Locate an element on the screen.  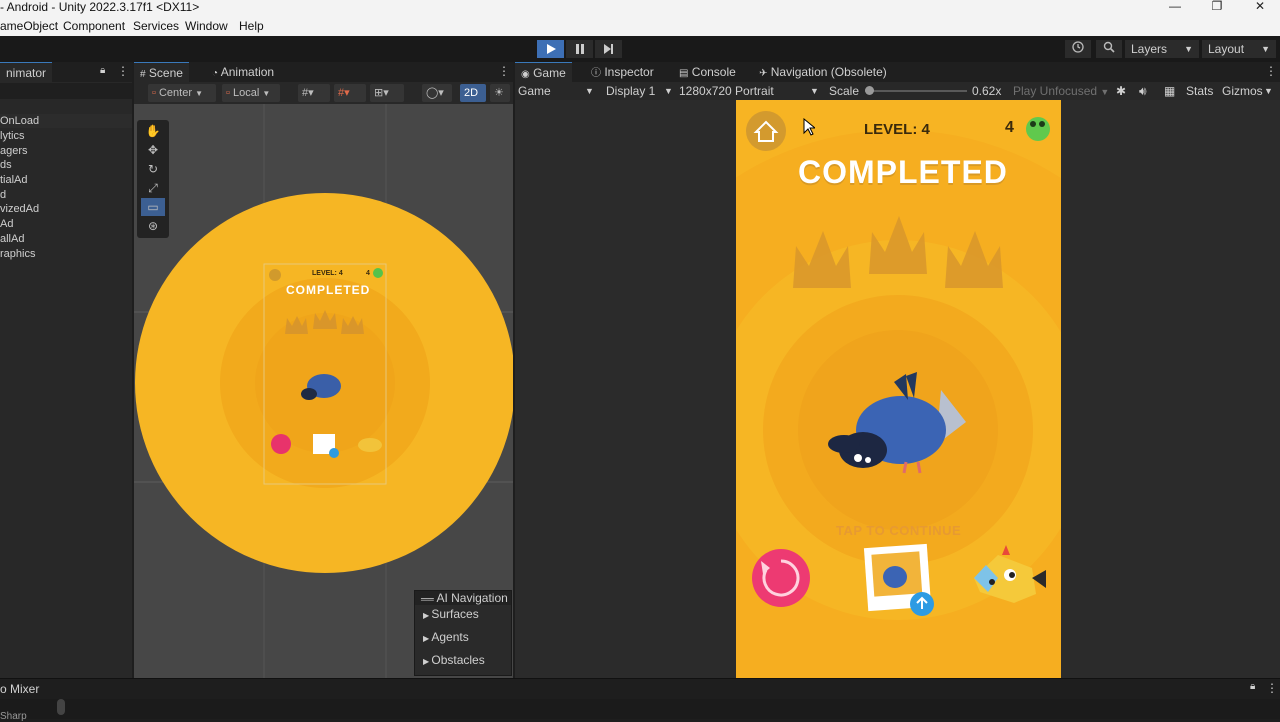
increment-snap-button: ⊞▾ is located at coordinates (387, 93).